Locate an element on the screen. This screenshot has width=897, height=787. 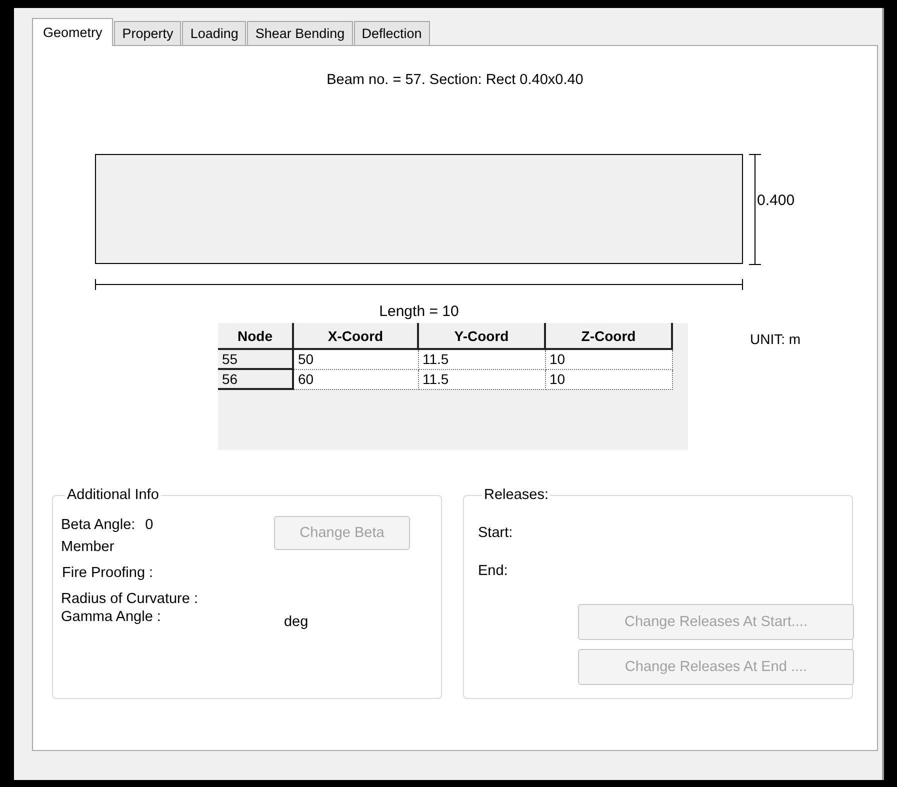
table-cell: 60 is located at coordinates (355, 379).